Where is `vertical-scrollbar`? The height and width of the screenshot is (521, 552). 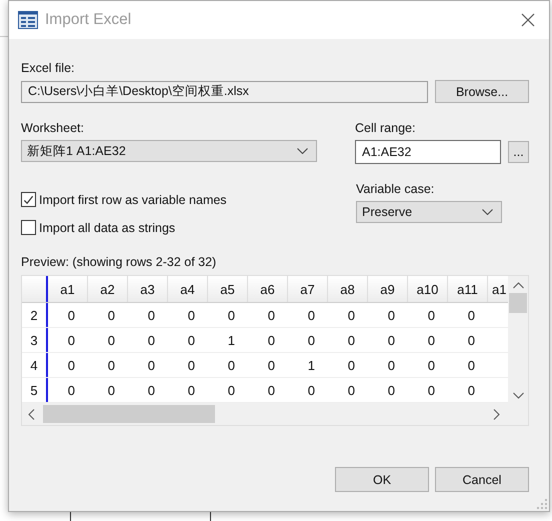 vertical-scrollbar is located at coordinates (518, 339).